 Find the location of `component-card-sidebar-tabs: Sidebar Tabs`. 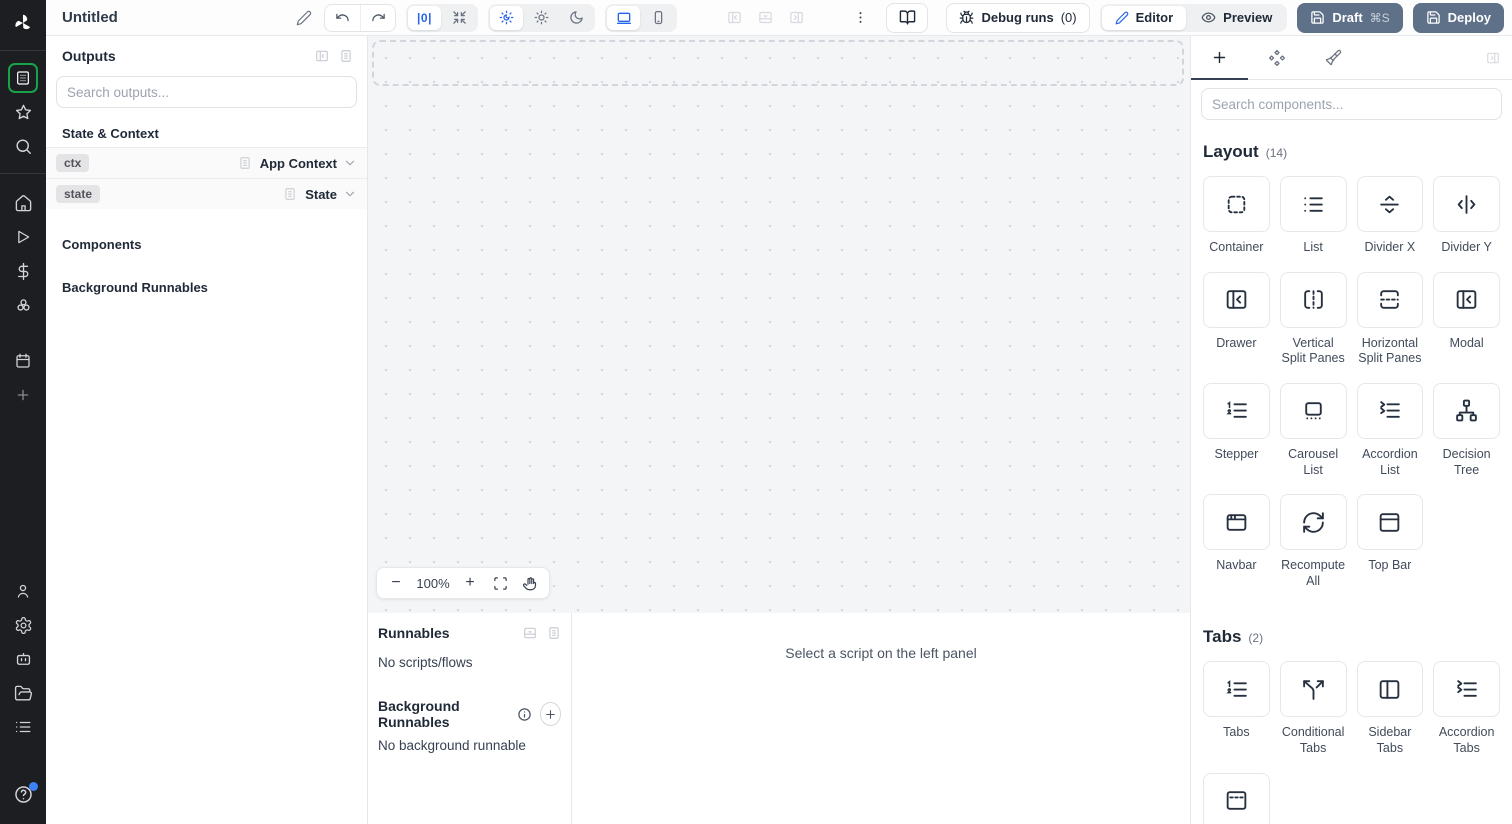

component-card-sidebar-tabs: Sidebar Tabs is located at coordinates (1390, 708).